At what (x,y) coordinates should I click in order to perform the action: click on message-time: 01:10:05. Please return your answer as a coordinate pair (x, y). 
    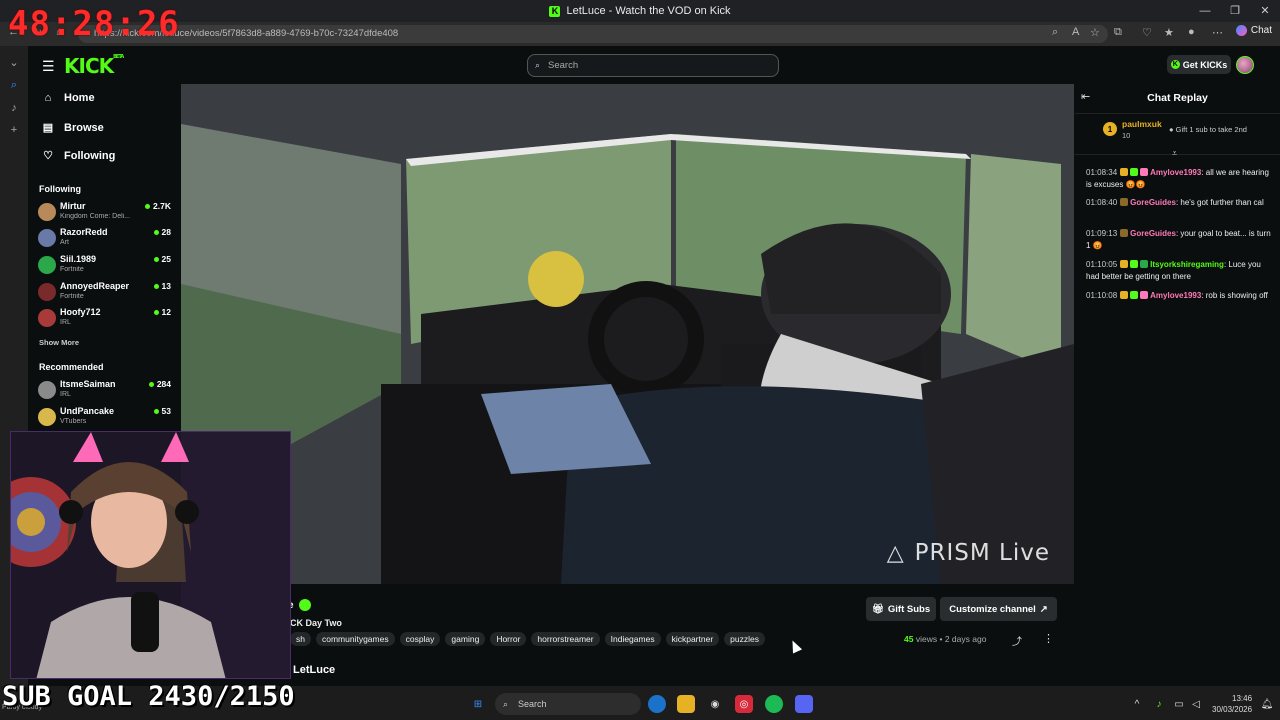
    Looking at the image, I should click on (1102, 264).